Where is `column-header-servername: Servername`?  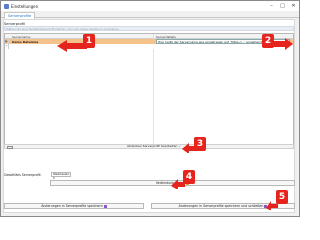 column-header-servername: Servername is located at coordinates (21, 37).